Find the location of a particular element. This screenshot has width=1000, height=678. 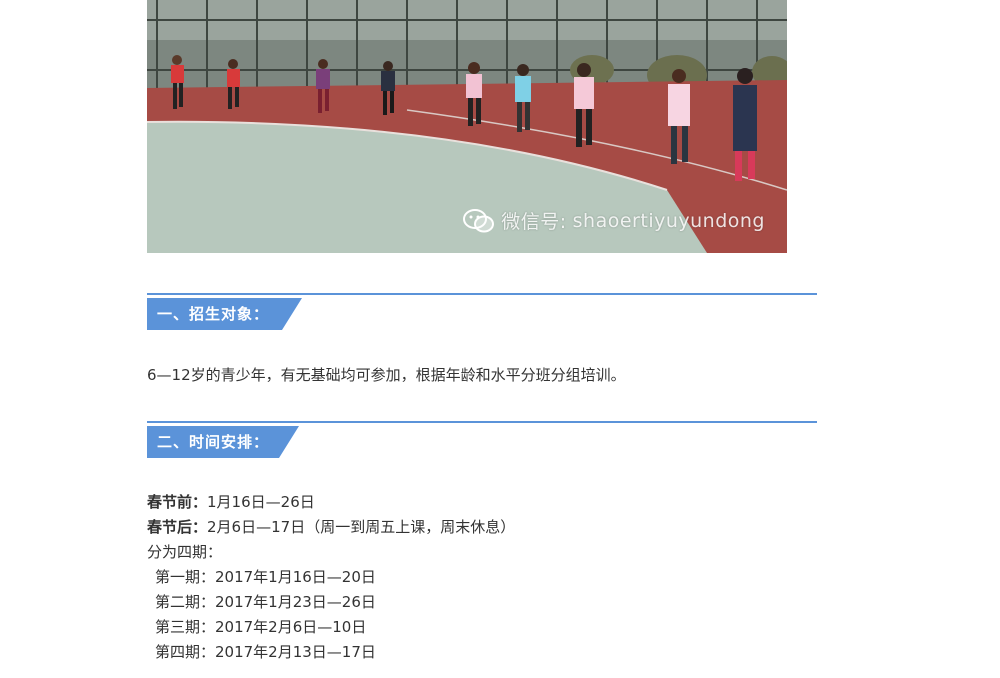

period-item: 第一期：2017年1月16日—20日 is located at coordinates (265, 577).